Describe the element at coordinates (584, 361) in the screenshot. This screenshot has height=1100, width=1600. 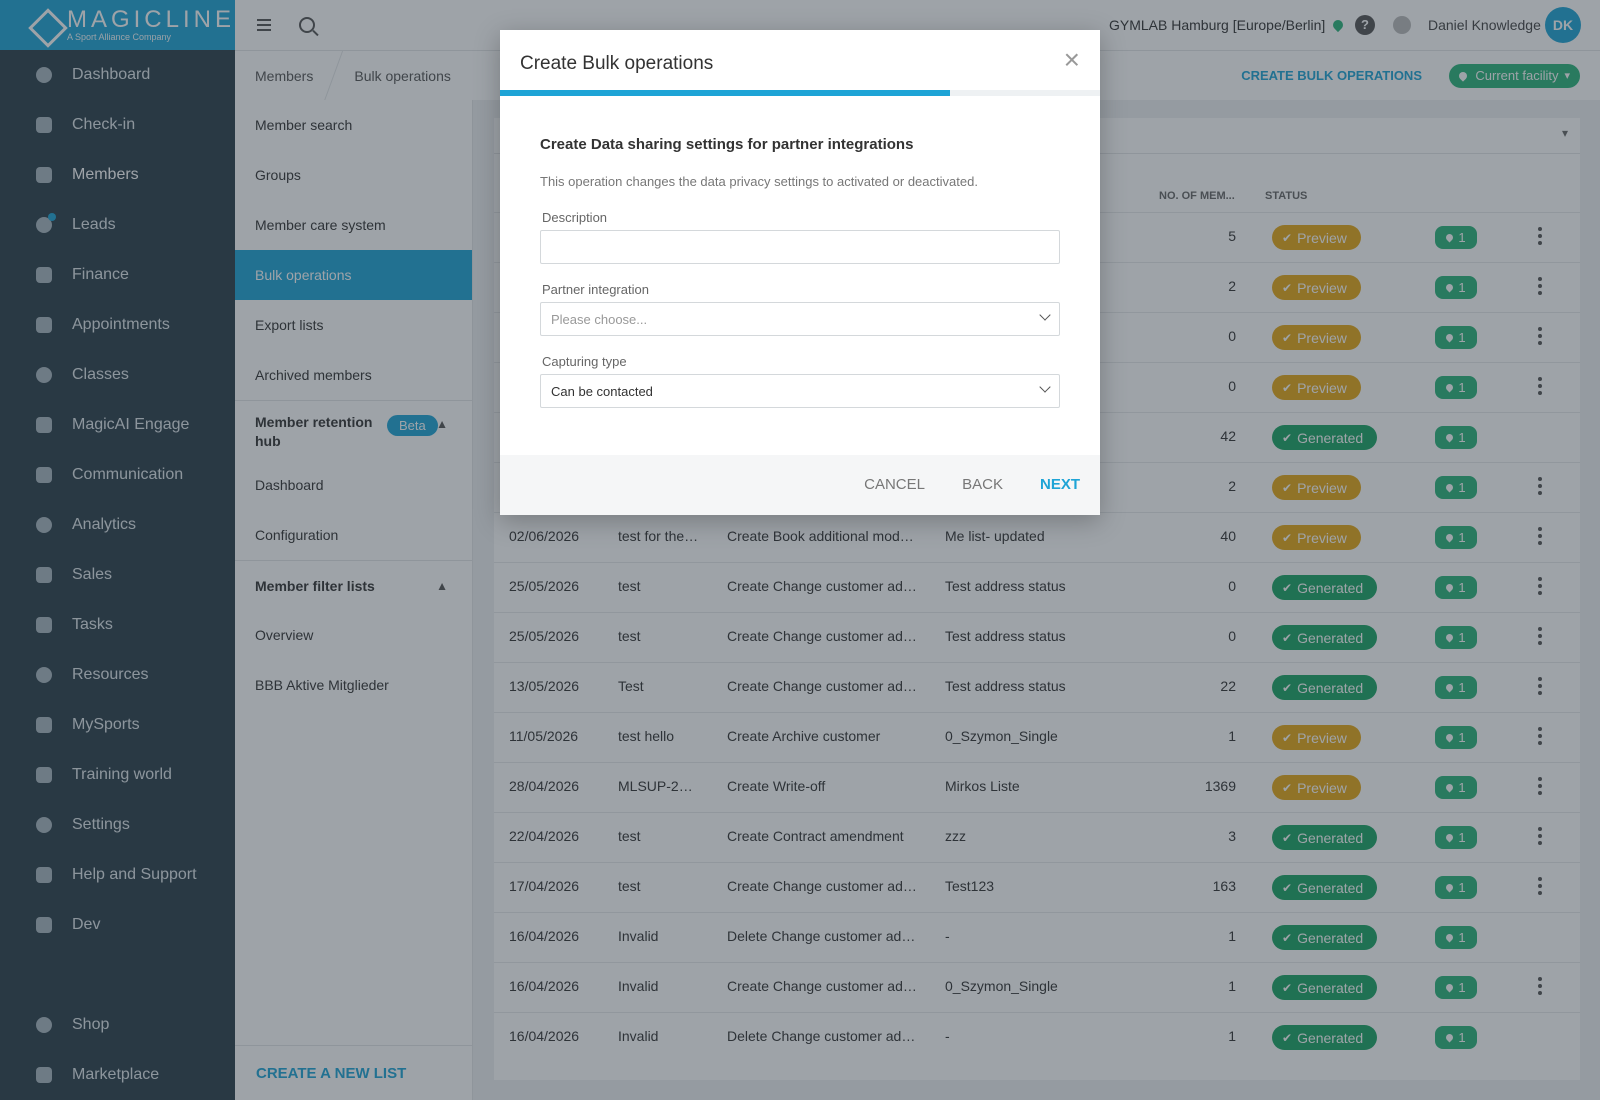
I see `capturing-type-label: Capturing type` at that location.